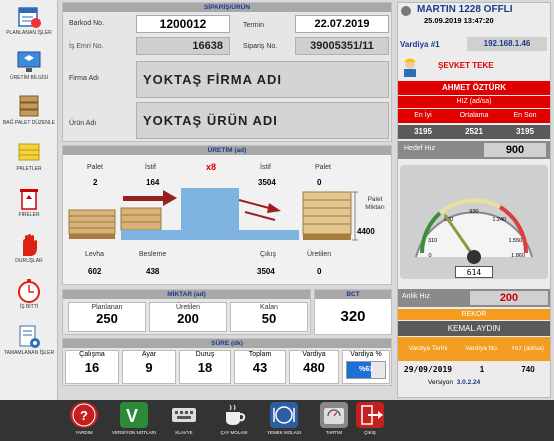  I want to click on total-box: Toplam 43, so click(260, 367).